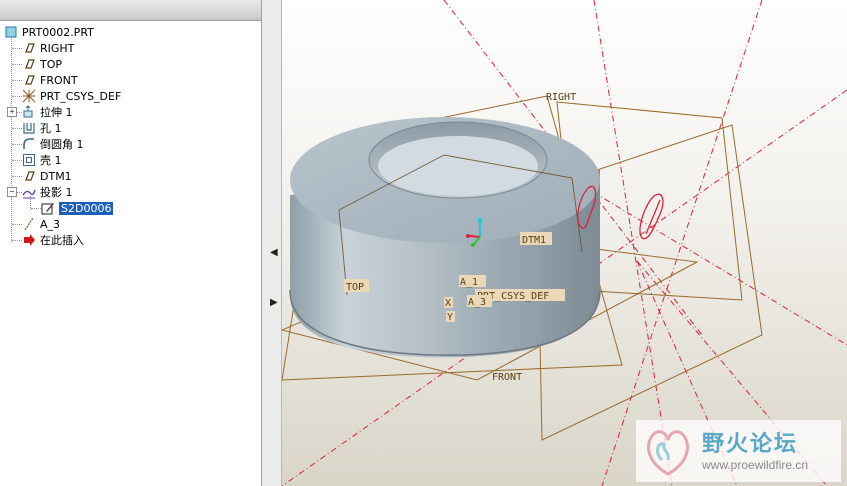 The height and width of the screenshot is (486, 847). What do you see at coordinates (29, 224) in the screenshot?
I see `datum-axis-icon` at bounding box center [29, 224].